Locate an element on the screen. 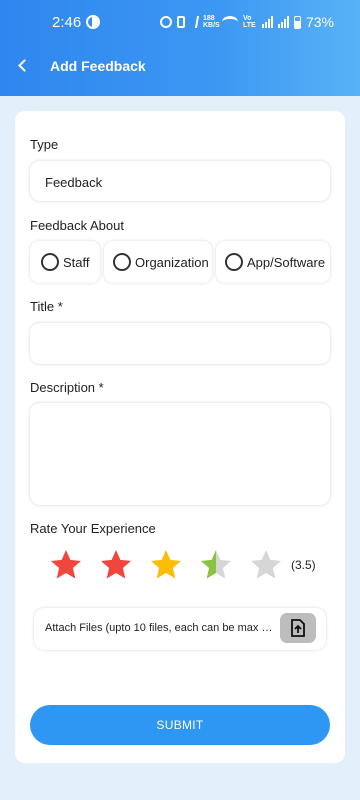 Image resolution: width=360 pixels, height=800 pixels. bluetooth-icon is located at coordinates (194, 22).